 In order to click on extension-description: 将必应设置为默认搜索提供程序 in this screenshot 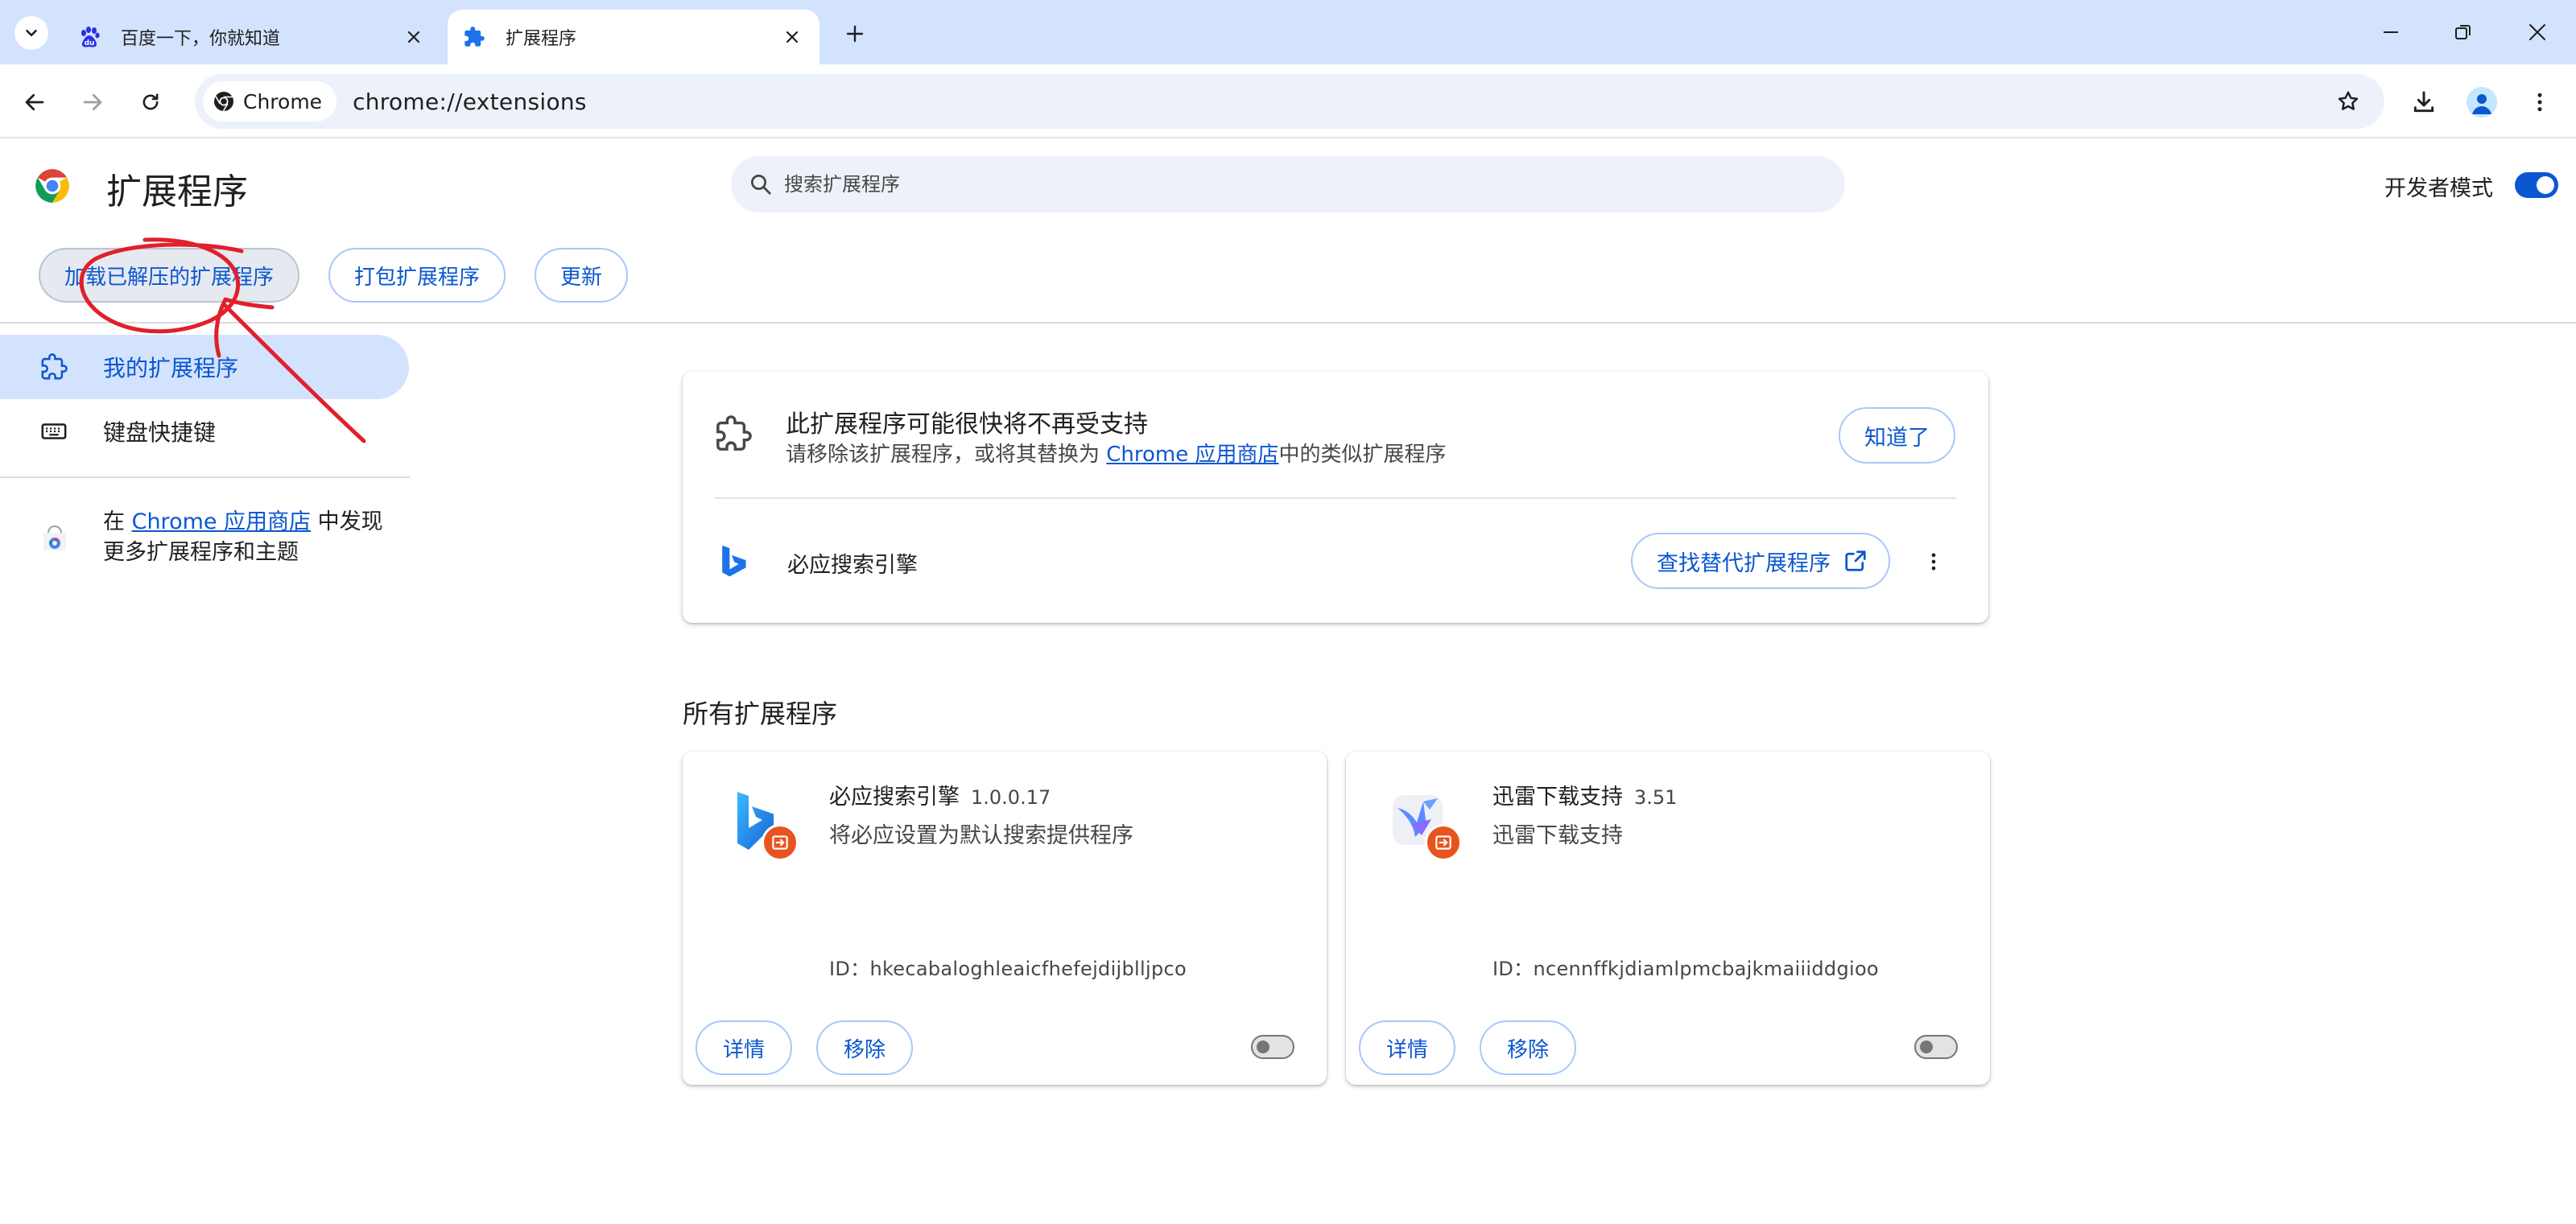, I will do `click(981, 835)`.